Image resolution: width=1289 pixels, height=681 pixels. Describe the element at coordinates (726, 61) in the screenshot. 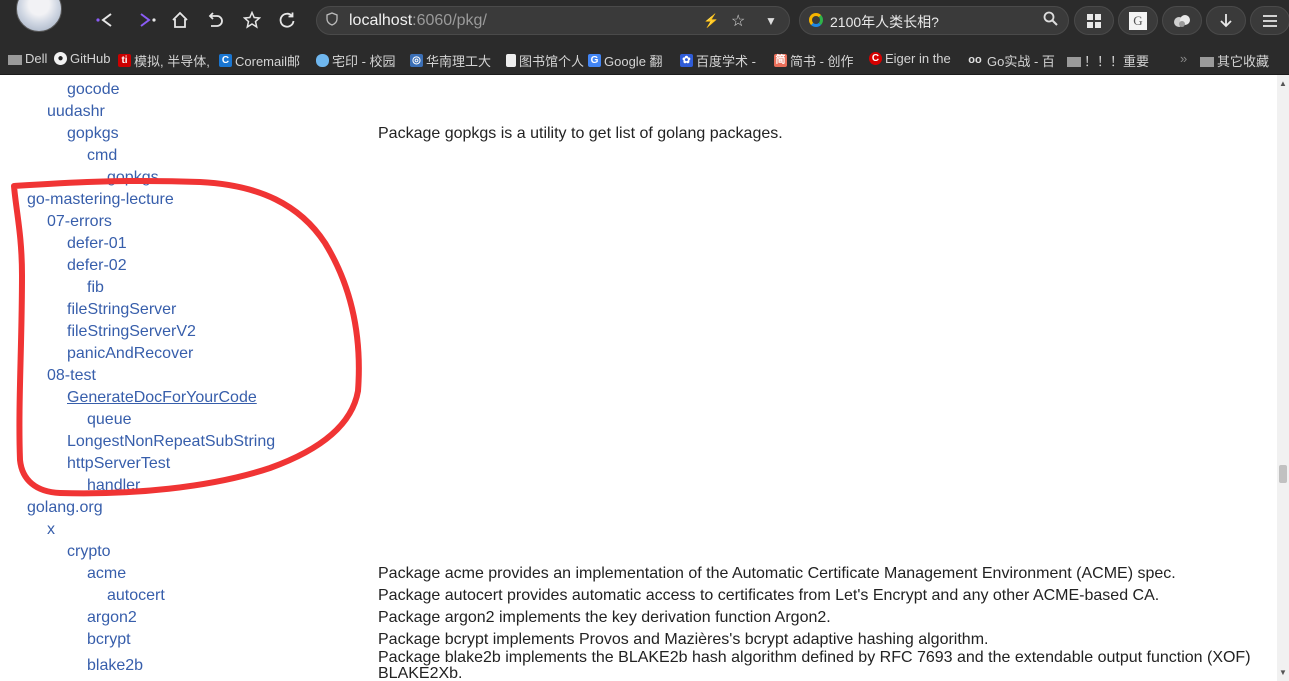

I see `bookmark-label: 百度学术 -` at that location.